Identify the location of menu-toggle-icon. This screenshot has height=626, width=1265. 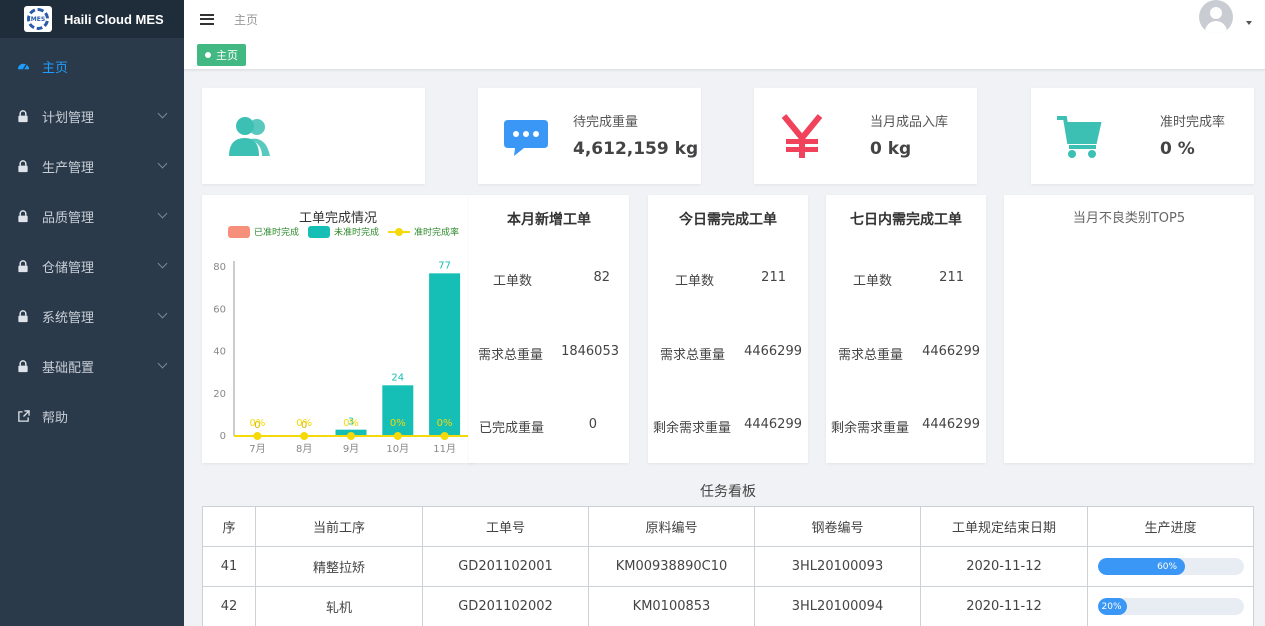
(207, 19).